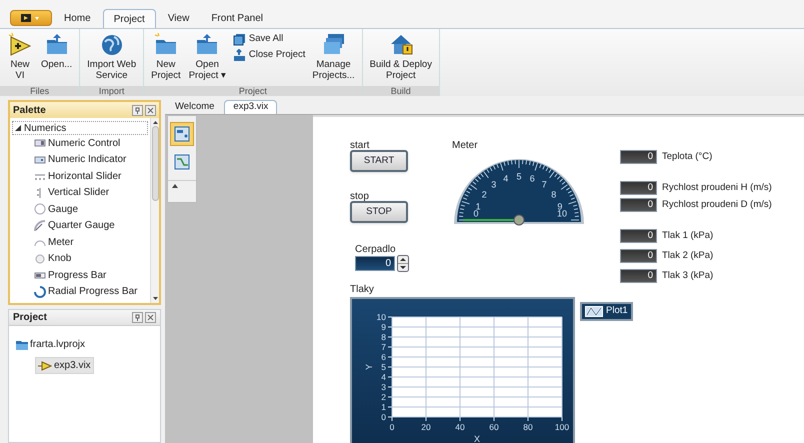  What do you see at coordinates (688, 256) in the screenshot?
I see `indicator-label: Tlak 2 (kPa)` at bounding box center [688, 256].